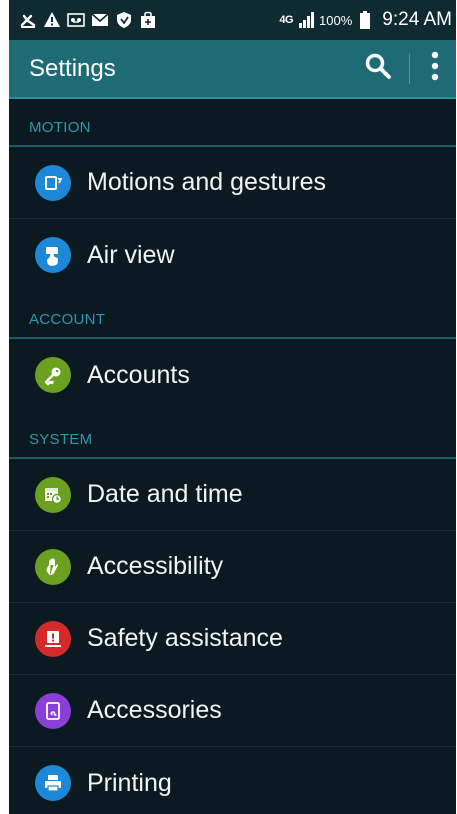 The width and height of the screenshot is (457, 814). What do you see at coordinates (207, 182) in the screenshot?
I see `item-label: Motions and gestures` at bounding box center [207, 182].